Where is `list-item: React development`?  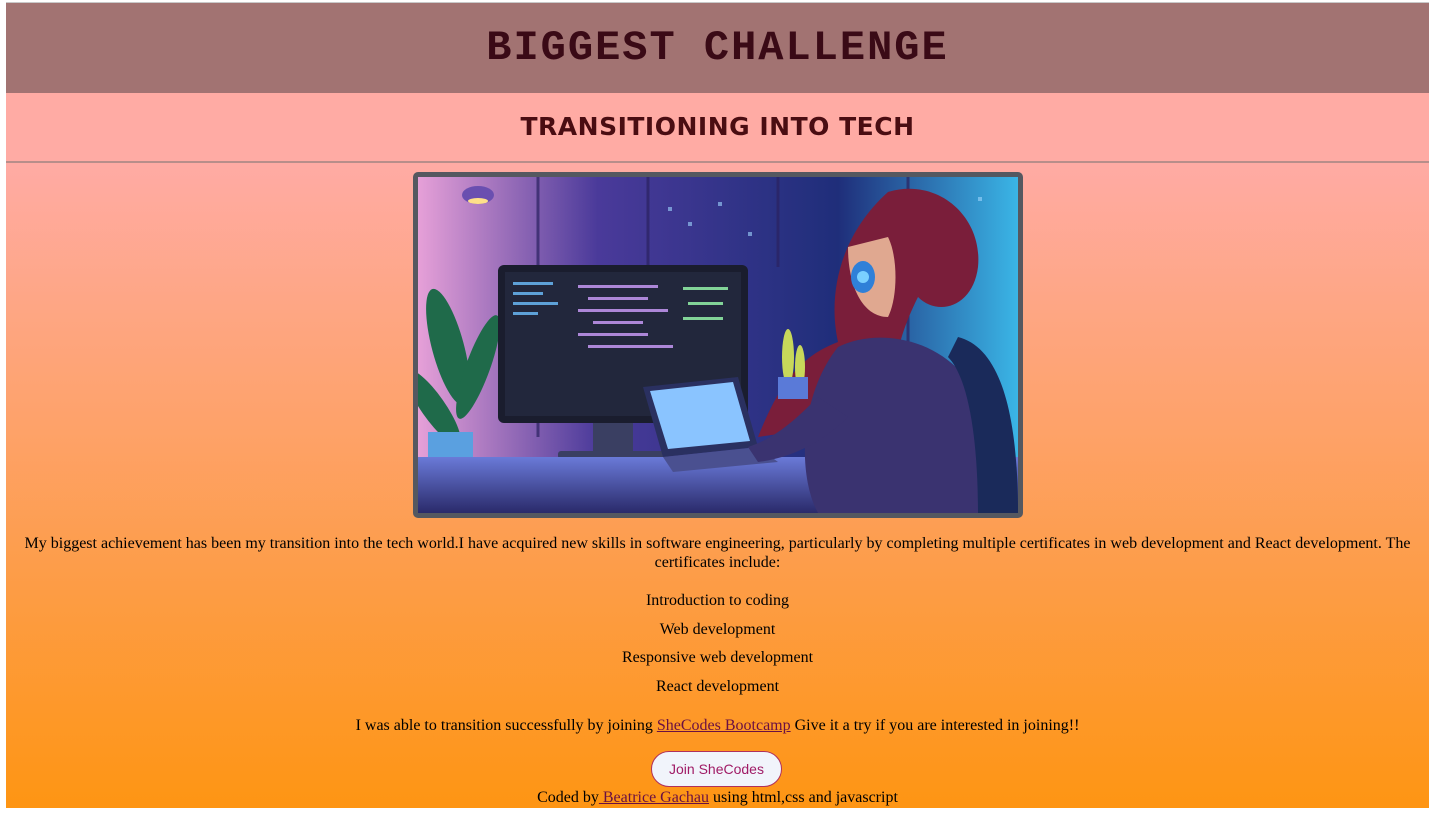
list-item: React development is located at coordinates (717, 686).